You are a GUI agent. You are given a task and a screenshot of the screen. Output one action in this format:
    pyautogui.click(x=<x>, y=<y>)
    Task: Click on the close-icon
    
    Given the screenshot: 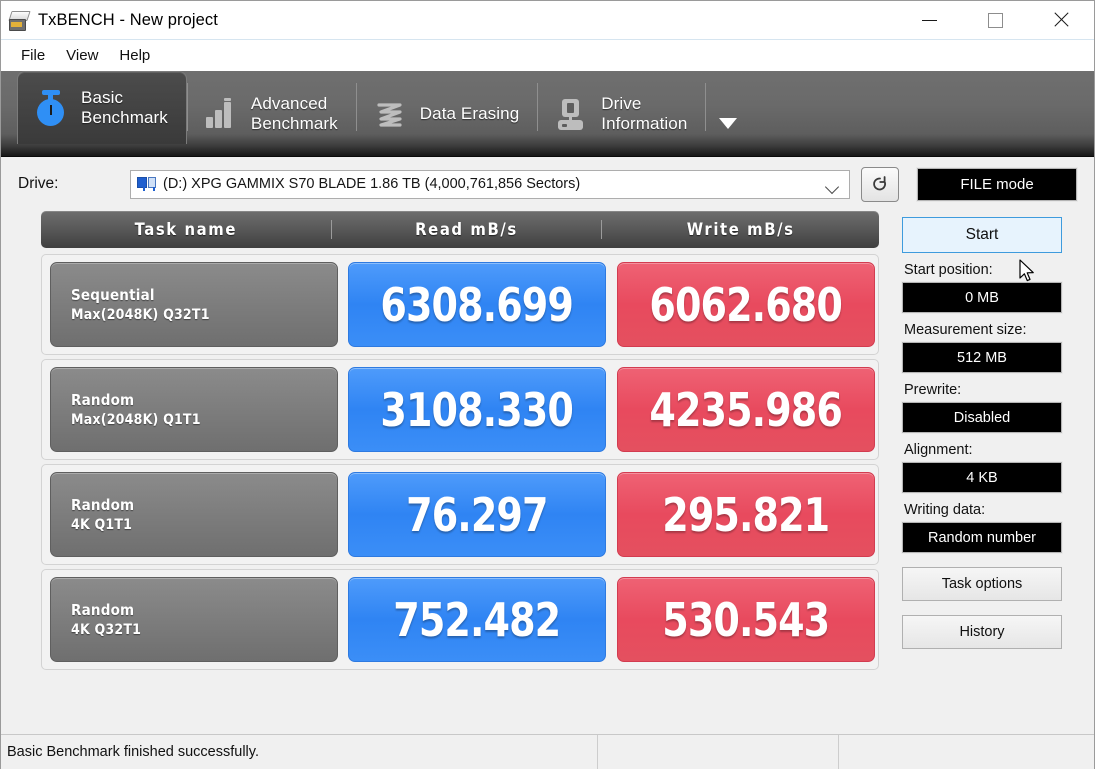 What is the action you would take?
    pyautogui.click(x=1061, y=20)
    